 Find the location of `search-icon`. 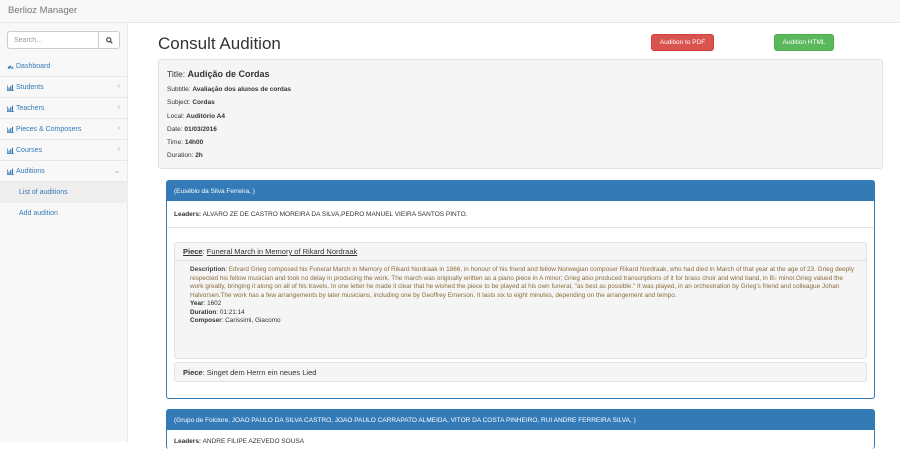

search-icon is located at coordinates (109, 40).